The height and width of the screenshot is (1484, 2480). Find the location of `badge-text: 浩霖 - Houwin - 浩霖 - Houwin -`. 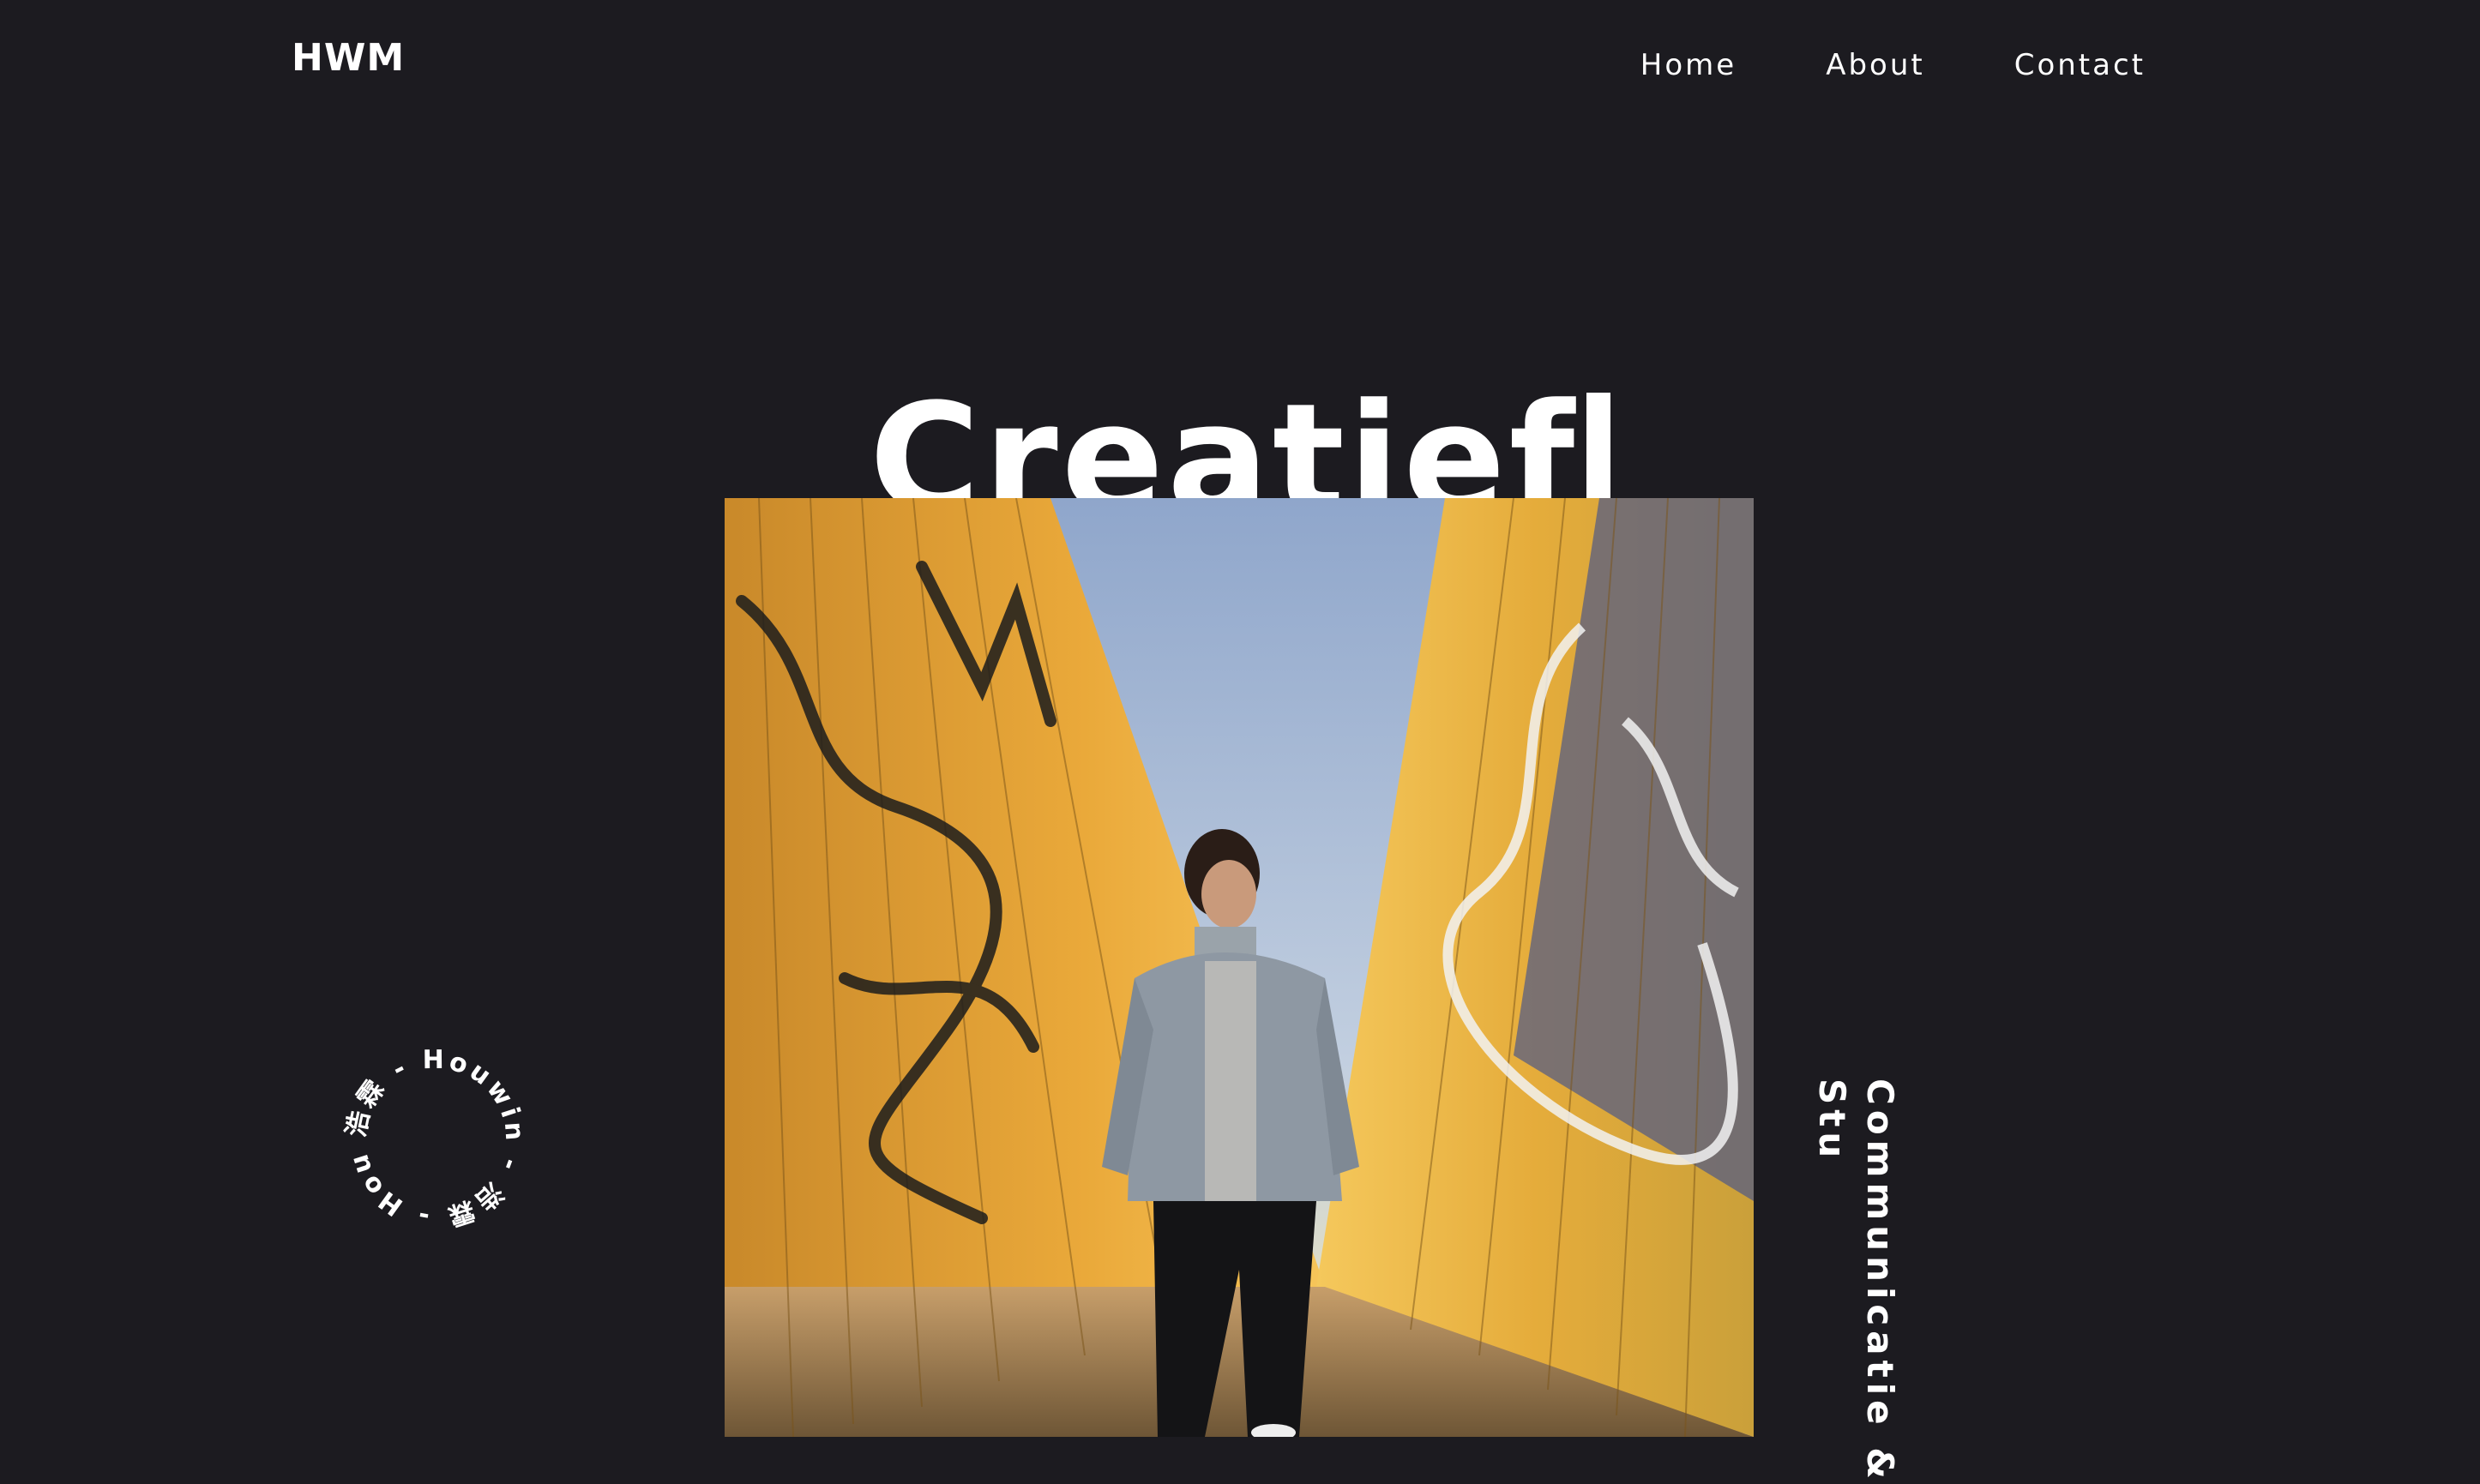

badge-text: 浩霖 - Houwin - 浩霖 - Houwin - is located at coordinates (435, 1138).